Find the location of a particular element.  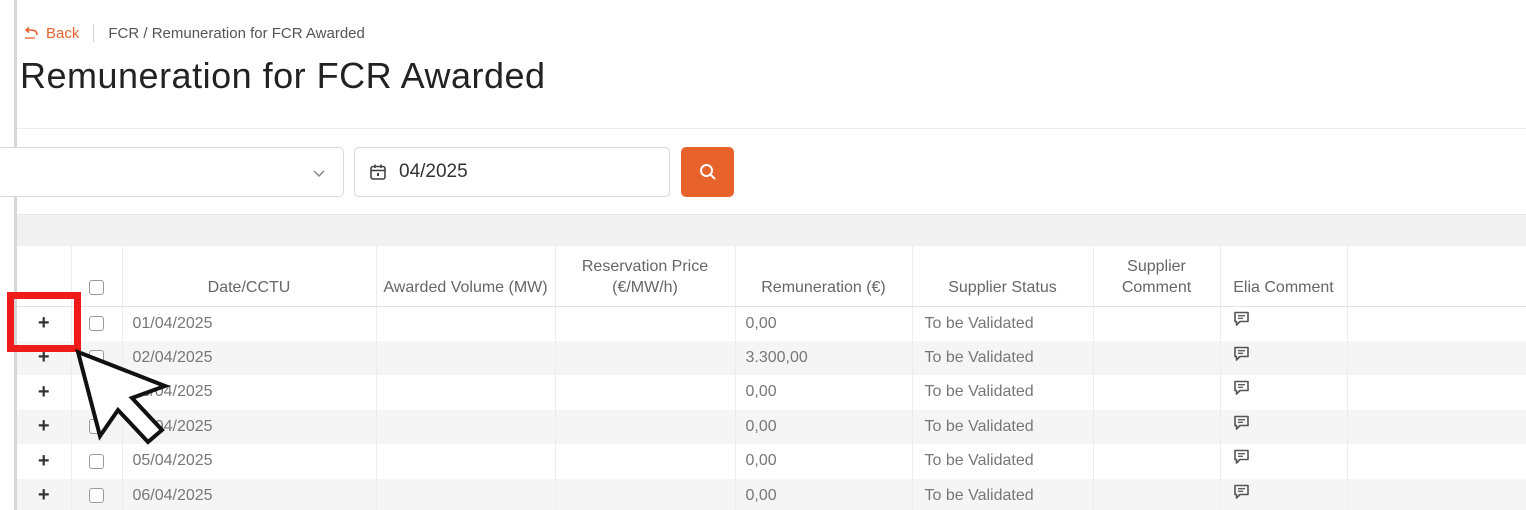

back-arrow-icon is located at coordinates (31, 32).